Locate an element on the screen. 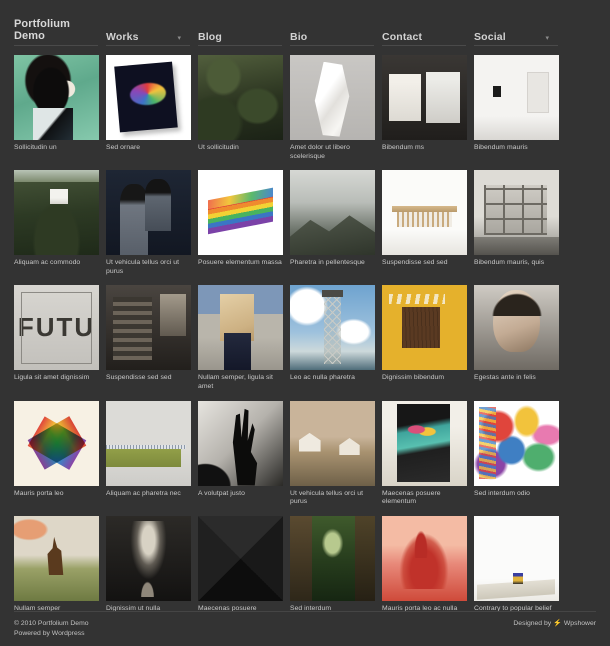 The width and height of the screenshot is (610, 646). portfolio-item: Aliquam ac commodo is located at coordinates (60, 223).